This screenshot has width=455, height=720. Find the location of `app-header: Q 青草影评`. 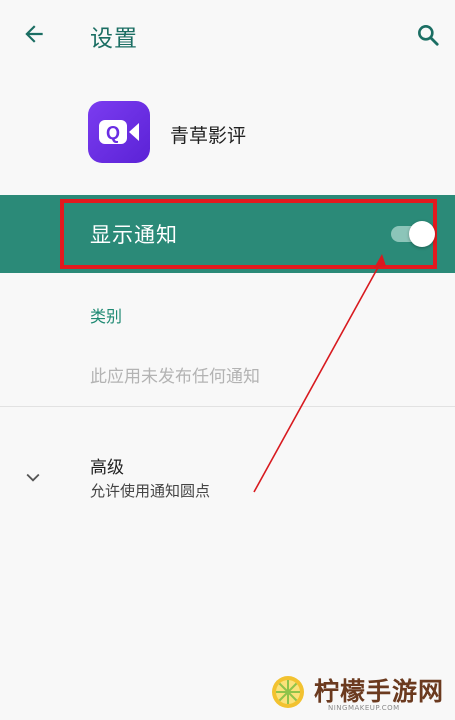

app-header: Q 青草影评 is located at coordinates (227, 135).